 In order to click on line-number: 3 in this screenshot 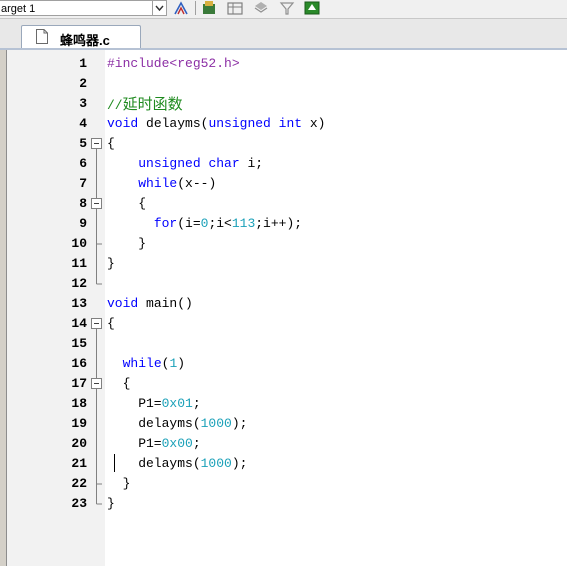, I will do `click(83, 103)`.